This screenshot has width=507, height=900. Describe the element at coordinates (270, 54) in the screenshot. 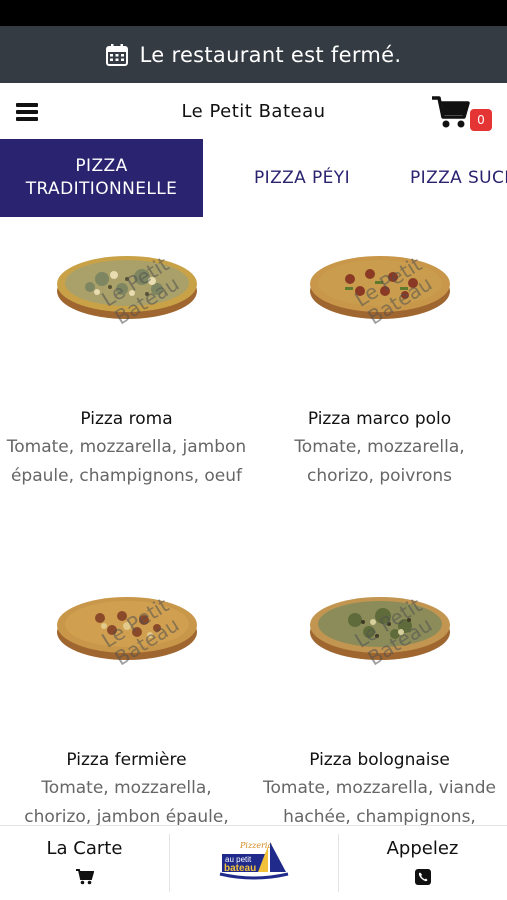

I see `closed-banner-text: Le restaurant est fermé.` at that location.